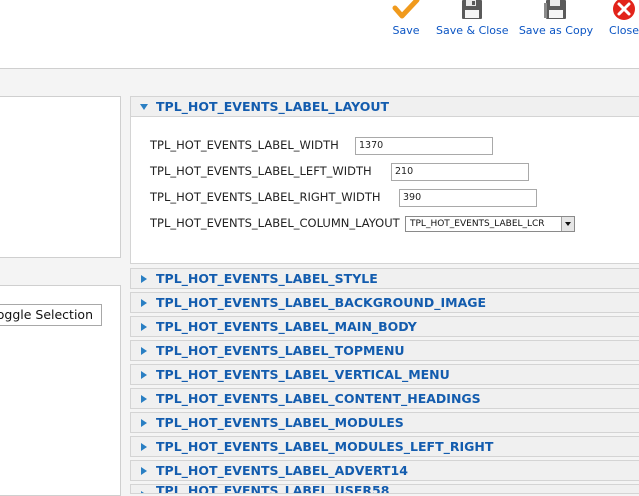 This screenshot has width=639, height=496. I want to click on left-width-label: TPL_HOT_EVENTS_LABEL_LEFT_WIDTH, so click(261, 171).